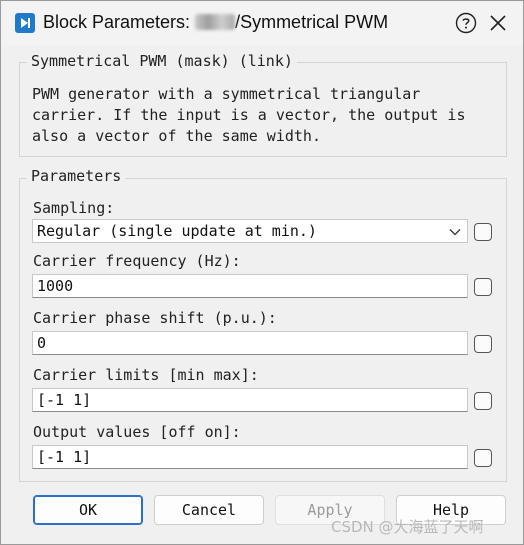 The height and width of the screenshot is (545, 524). What do you see at coordinates (162, 61) in the screenshot?
I see `description-group-title: Symmetrical PWM (mask) (link)` at bounding box center [162, 61].